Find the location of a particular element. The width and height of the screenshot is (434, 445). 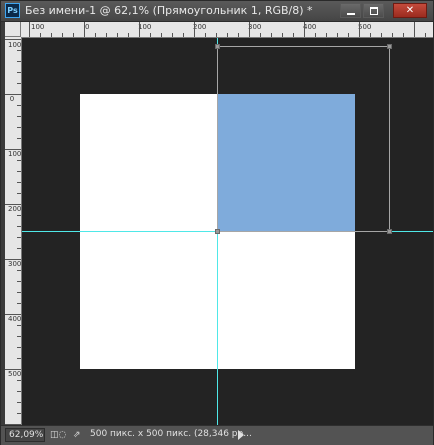

ruler-left-label: 0 is located at coordinates (12, 99).